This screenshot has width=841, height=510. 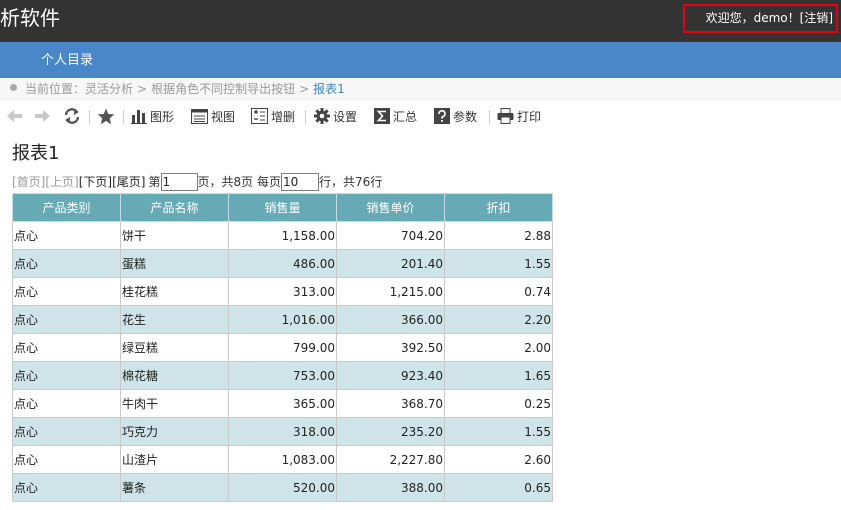 What do you see at coordinates (223, 89) in the screenshot?
I see `breadcrumb-item-role-export: 根据角色不同控制导出按钮` at bounding box center [223, 89].